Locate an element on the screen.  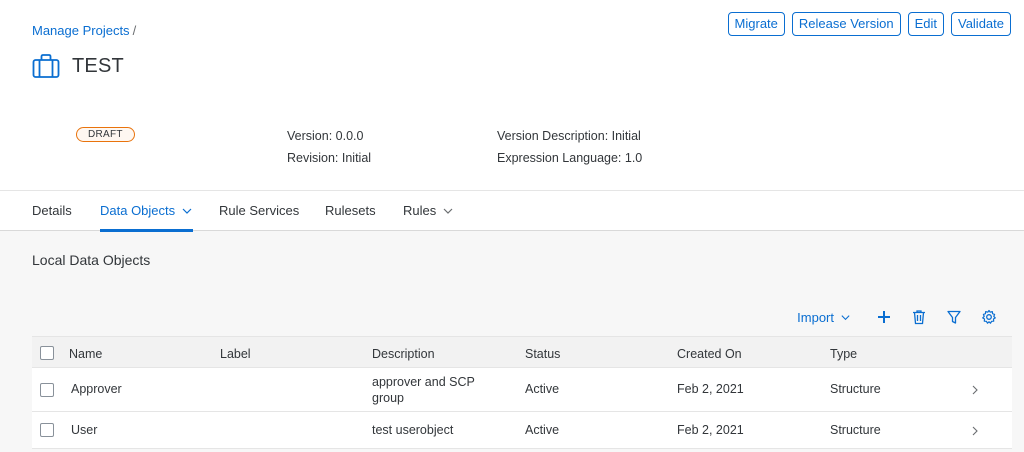
tab-details: Details is located at coordinates (52, 211).